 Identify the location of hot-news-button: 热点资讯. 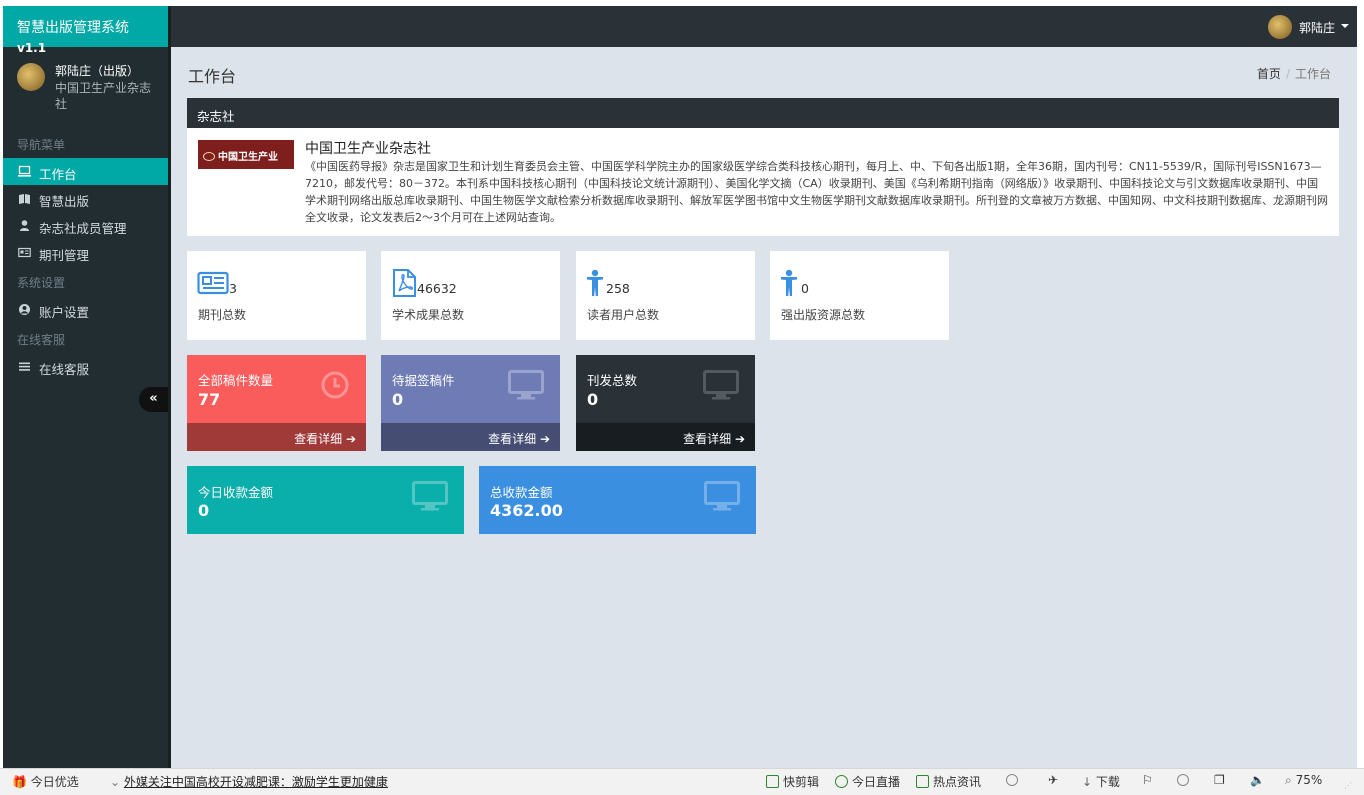
(948, 781).